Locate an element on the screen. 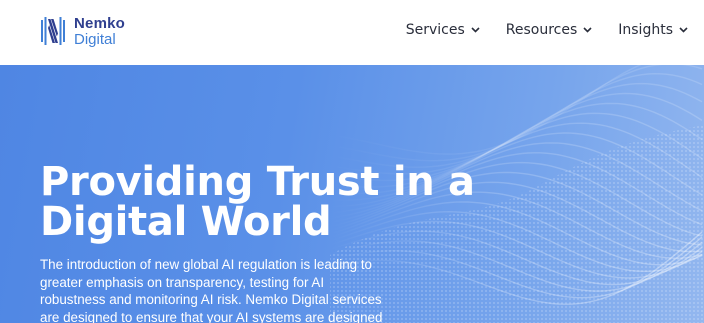  main-nav: Services Resources Insights is located at coordinates (547, 30).